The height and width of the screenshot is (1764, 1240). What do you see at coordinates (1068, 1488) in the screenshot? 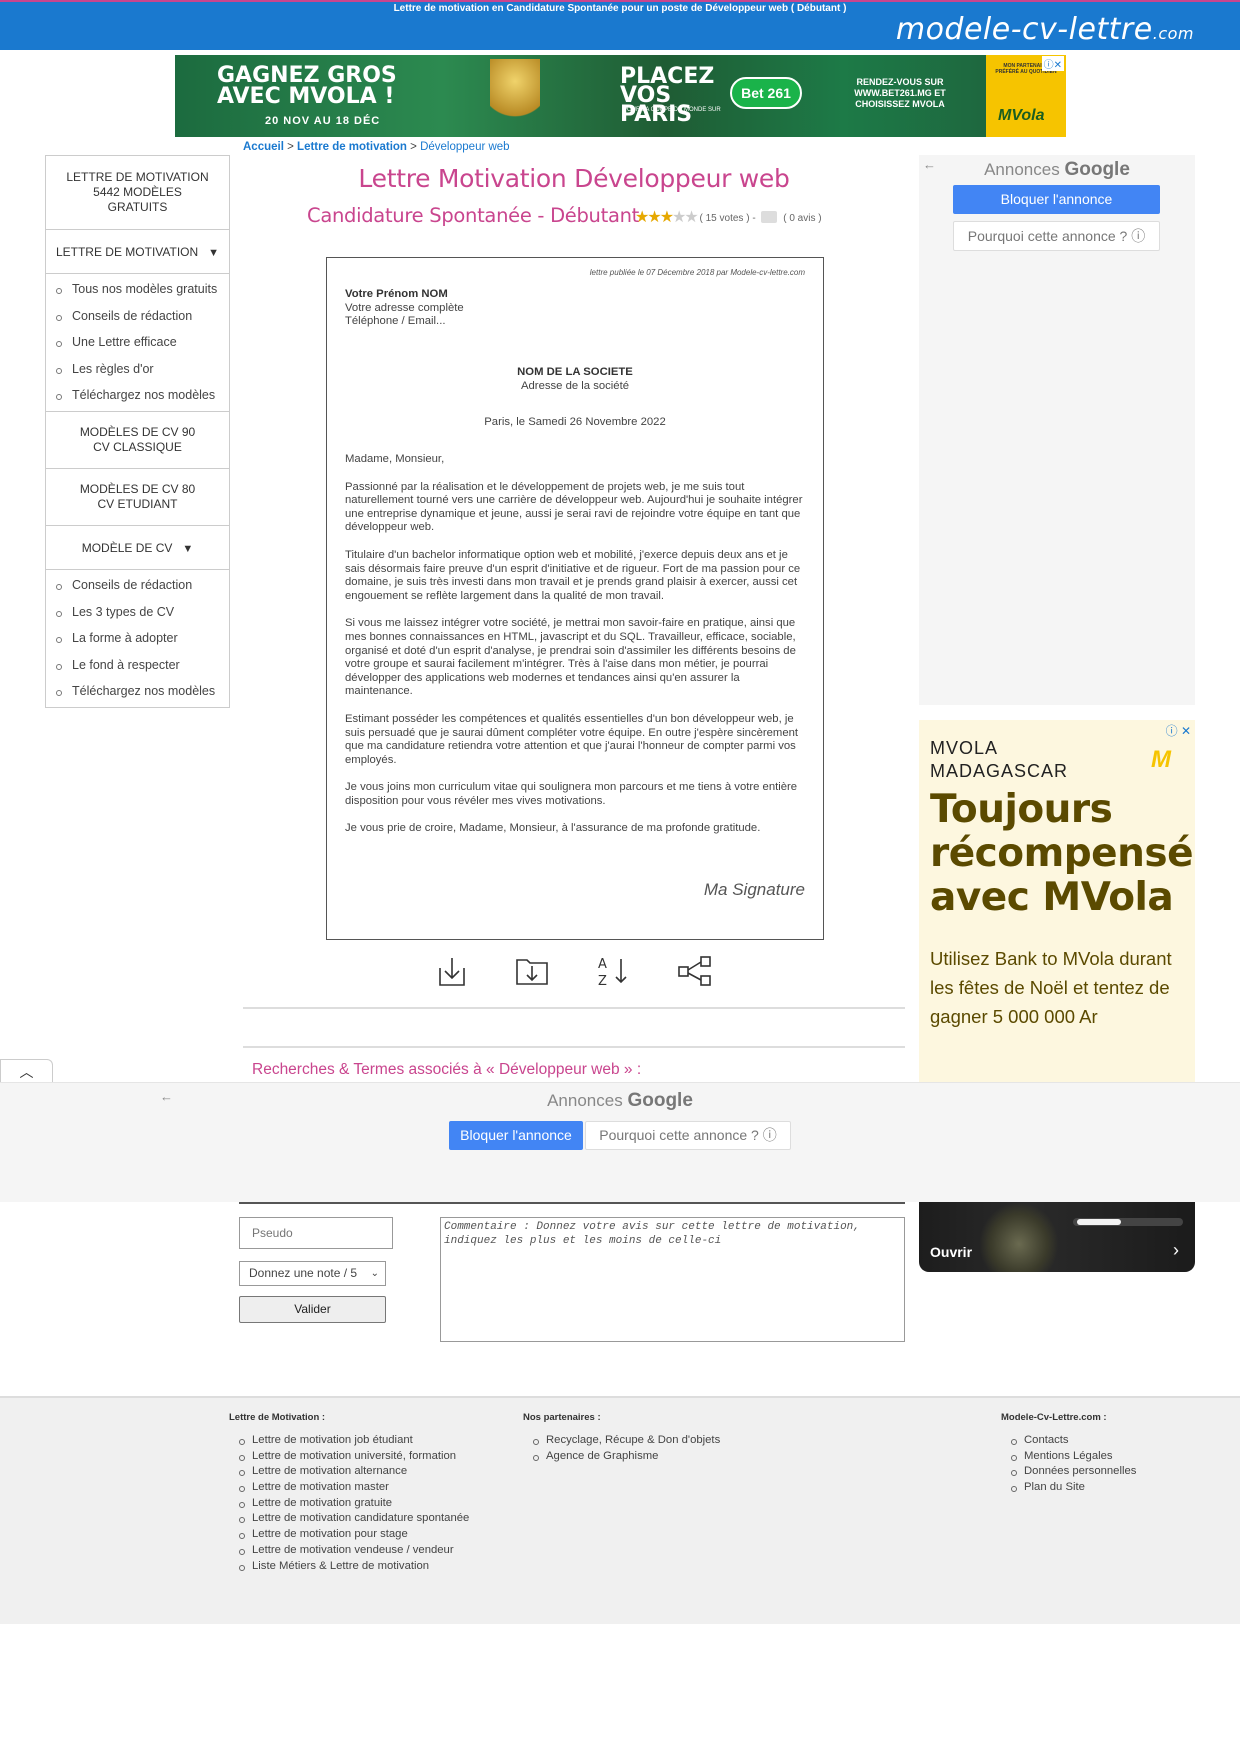
I see `footer-link: Plan du Site` at bounding box center [1068, 1488].